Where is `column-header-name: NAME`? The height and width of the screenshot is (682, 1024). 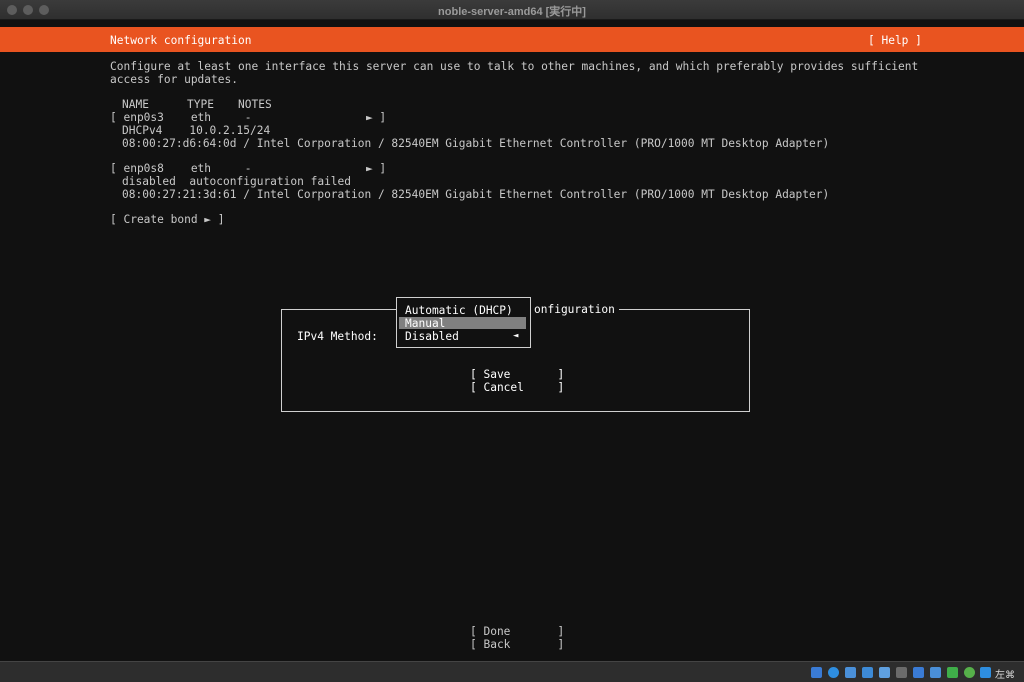
column-header-name: NAME is located at coordinates (135, 104).